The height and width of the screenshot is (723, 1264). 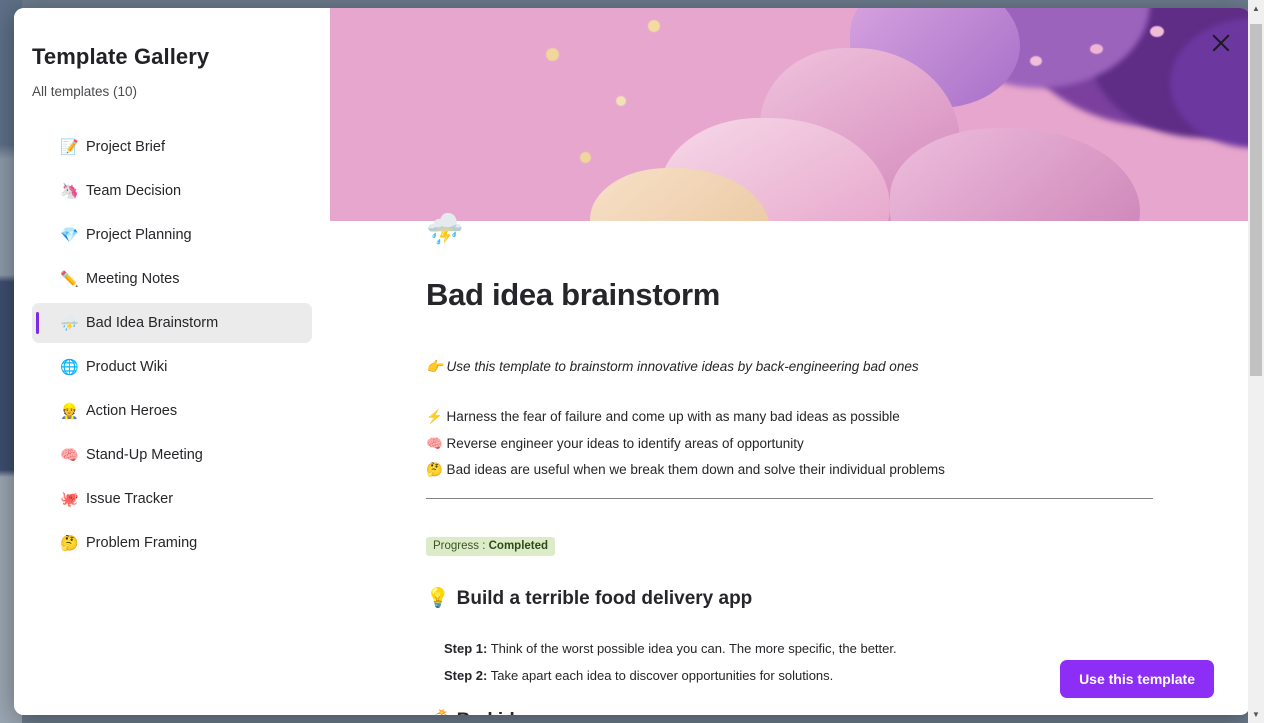 I want to click on sidebar-item-label: Problem Framing, so click(x=142, y=543).